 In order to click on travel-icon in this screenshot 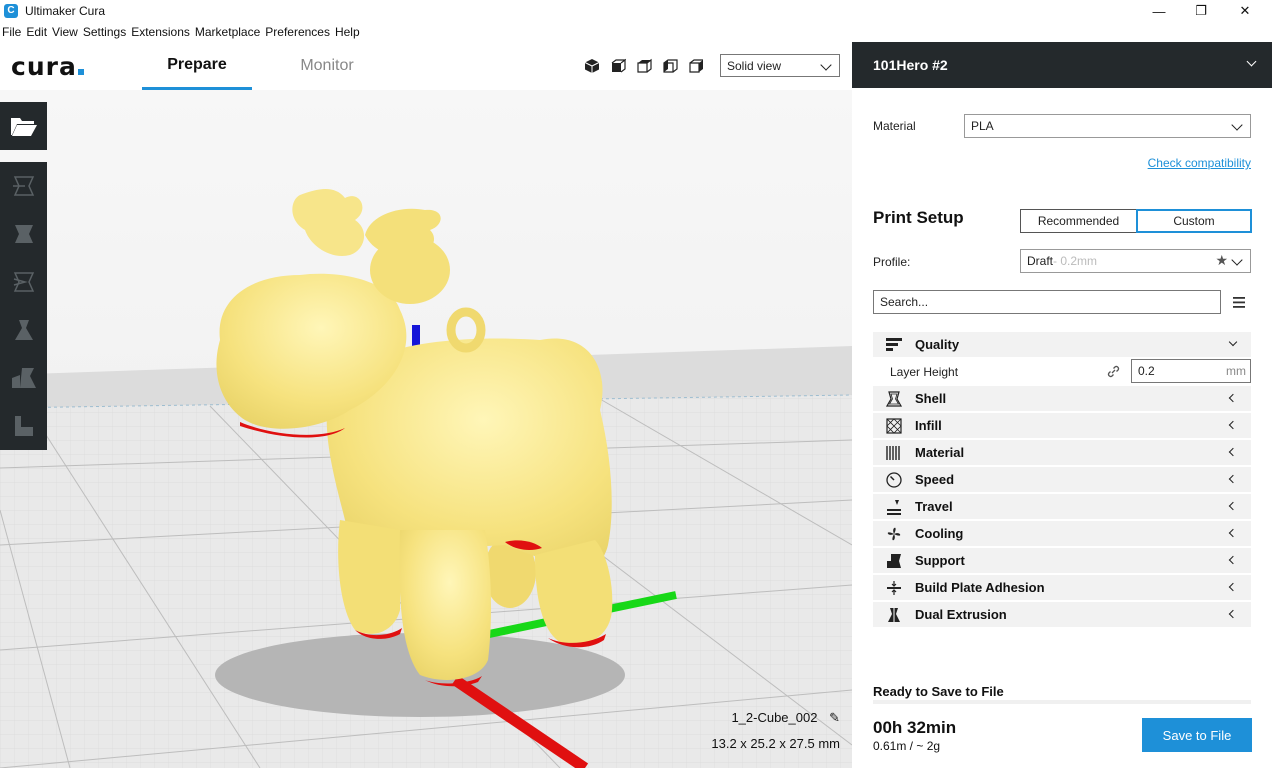, I will do `click(894, 507)`.